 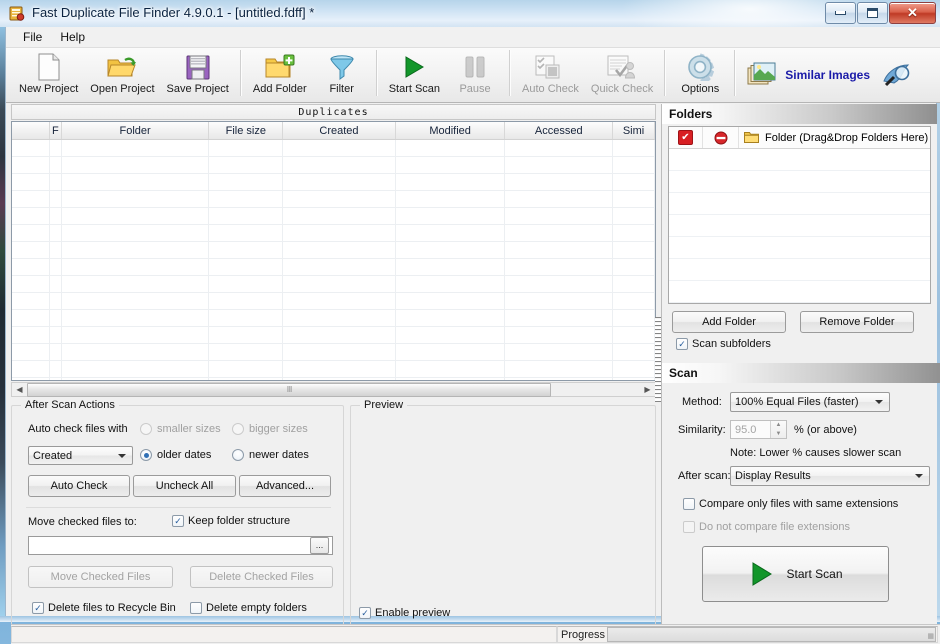 I want to click on folders-list: ✔ Folder (Drag&Drop Folders Here, so click(x=799, y=215).